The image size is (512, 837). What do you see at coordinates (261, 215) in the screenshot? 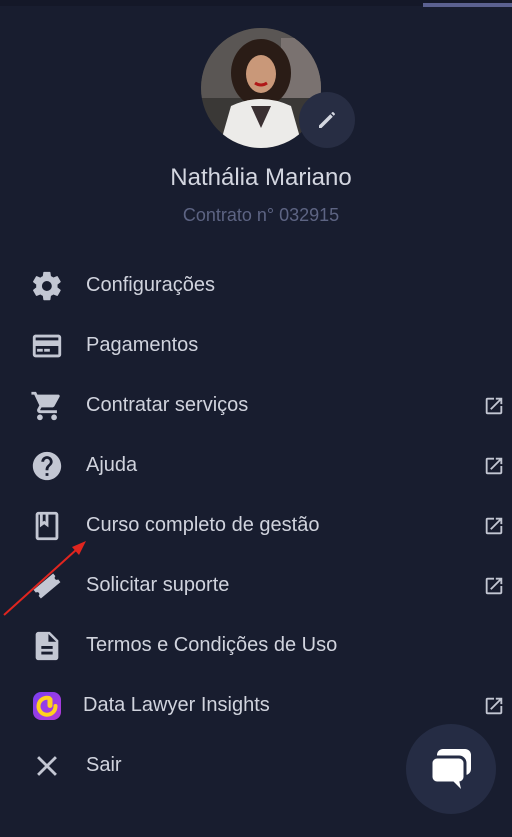
I see `contract-number: Contrato n° 032915` at bounding box center [261, 215].